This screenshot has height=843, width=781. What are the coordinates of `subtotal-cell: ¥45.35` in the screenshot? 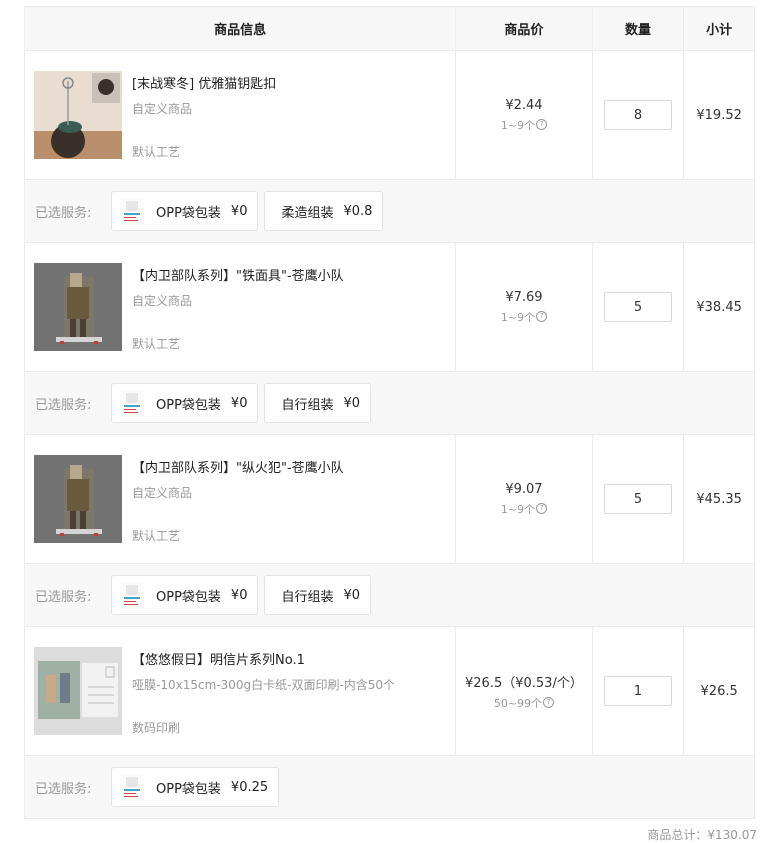 It's located at (718, 499).